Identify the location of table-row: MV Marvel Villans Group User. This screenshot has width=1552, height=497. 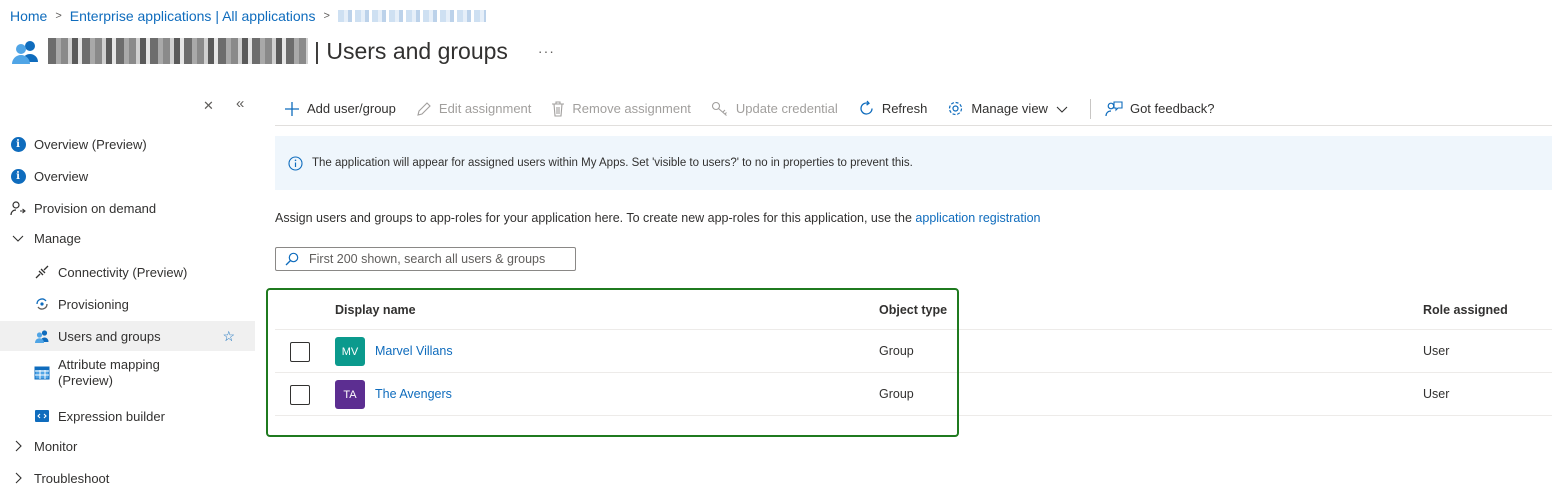
(913, 351).